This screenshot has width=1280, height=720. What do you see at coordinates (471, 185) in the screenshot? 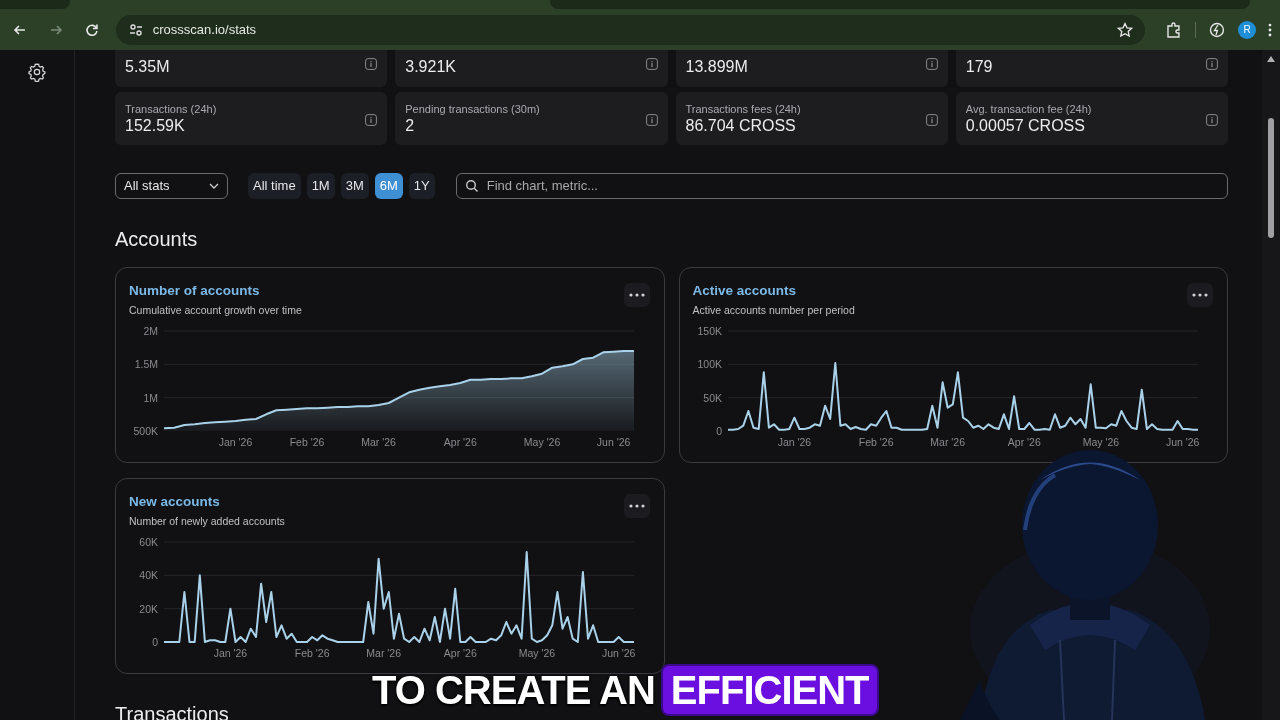
I see `search-icon` at bounding box center [471, 185].